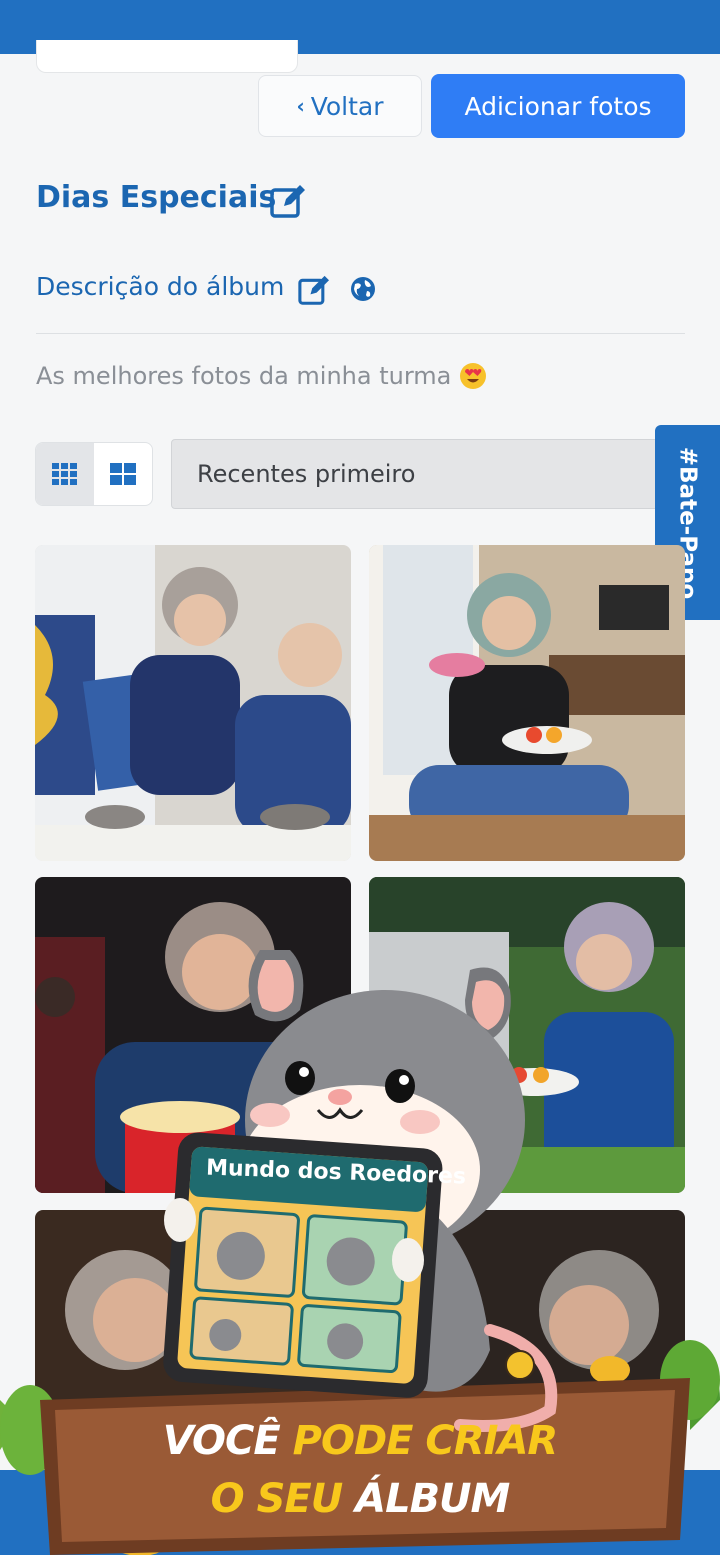 The height and width of the screenshot is (1555, 720). I want to click on globe-icon, so click(363, 289).